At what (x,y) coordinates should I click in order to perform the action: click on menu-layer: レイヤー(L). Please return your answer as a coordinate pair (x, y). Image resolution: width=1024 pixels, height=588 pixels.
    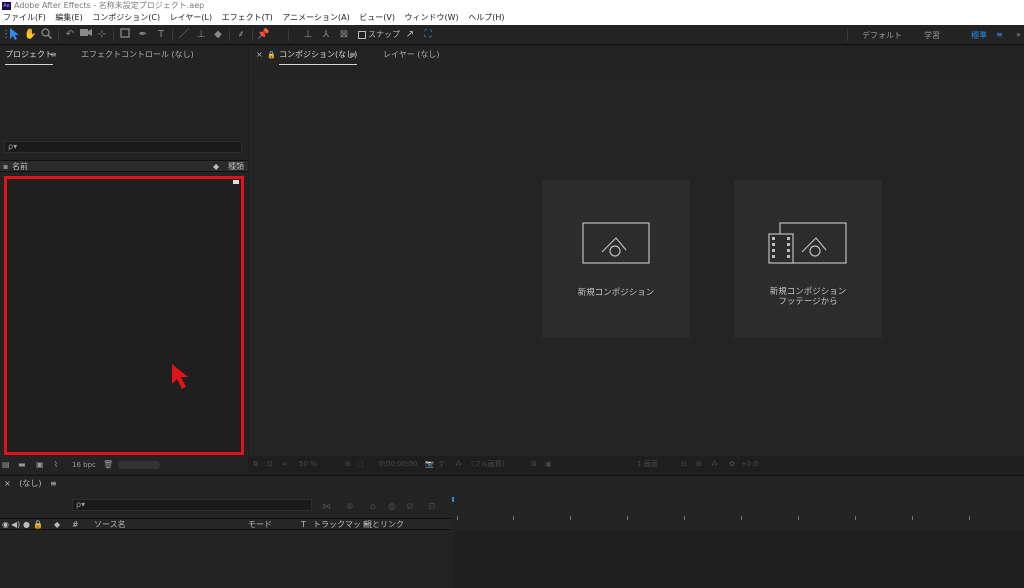
    Looking at the image, I should click on (191, 18).